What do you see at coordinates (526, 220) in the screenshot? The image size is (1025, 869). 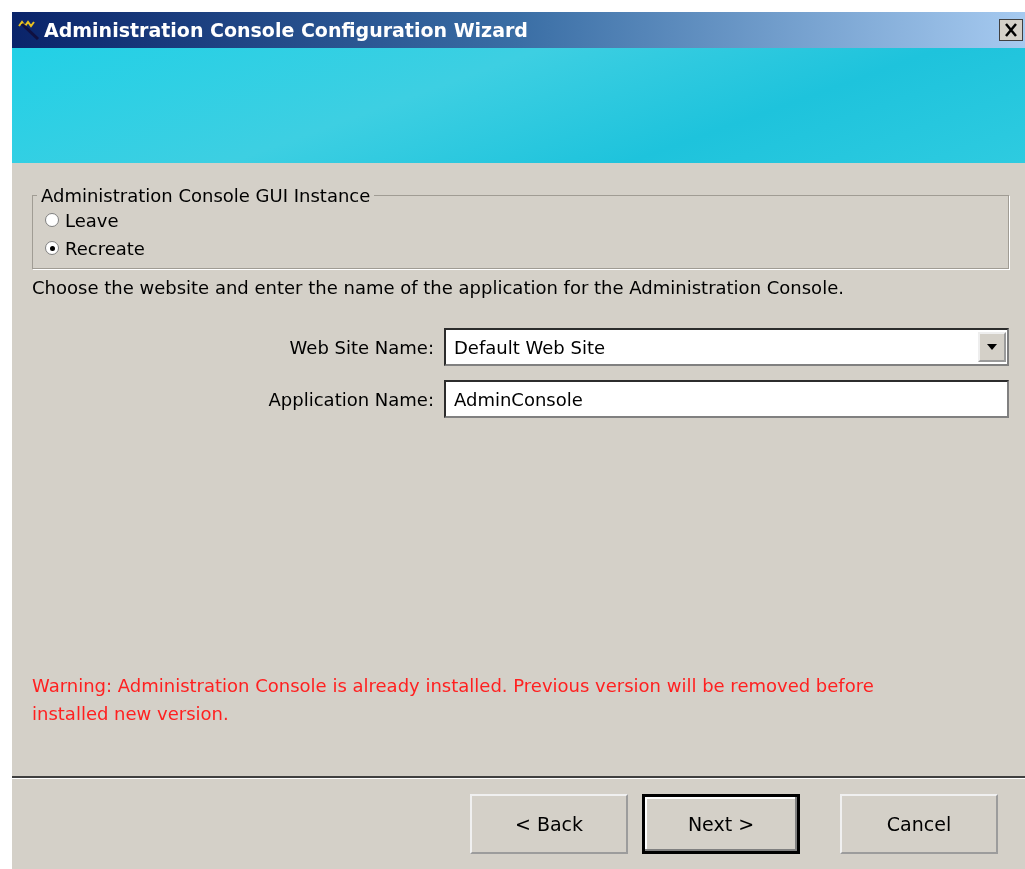 I see `radio-option: Leave` at bounding box center [526, 220].